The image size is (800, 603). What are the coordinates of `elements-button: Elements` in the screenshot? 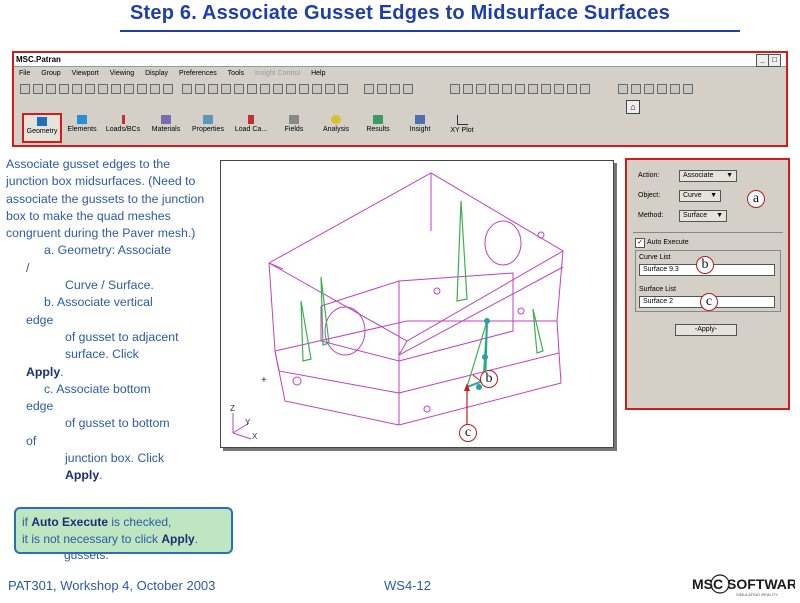 It's located at (82, 128).